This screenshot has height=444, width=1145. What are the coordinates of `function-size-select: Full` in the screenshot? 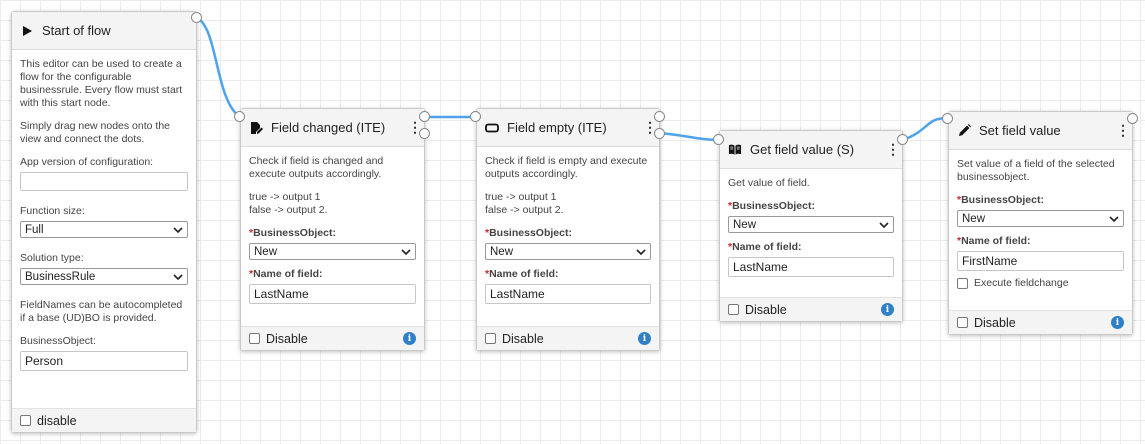 It's located at (104, 229).